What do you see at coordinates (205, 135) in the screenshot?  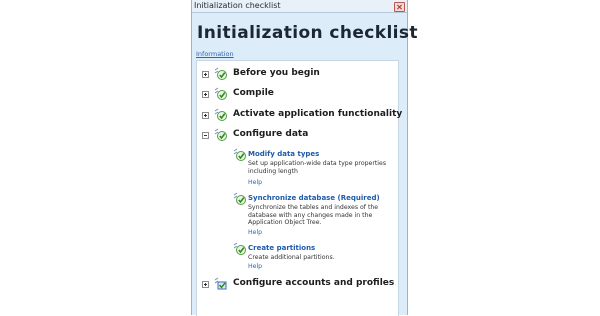 I see `collapse-icon` at bounding box center [205, 135].